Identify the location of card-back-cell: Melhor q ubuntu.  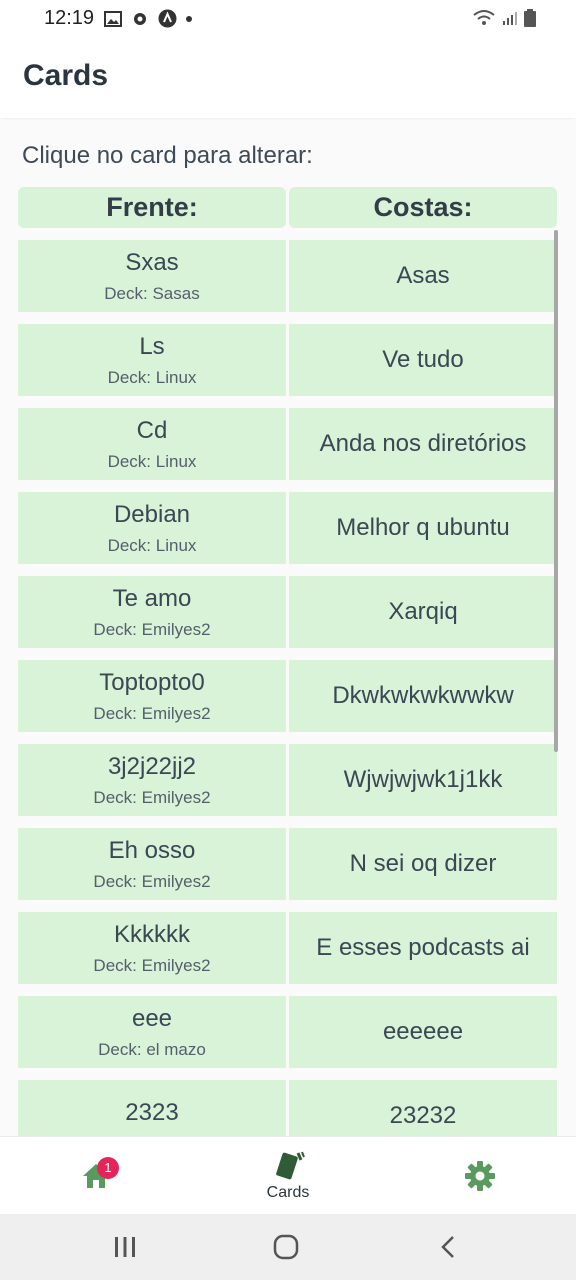
(423, 528).